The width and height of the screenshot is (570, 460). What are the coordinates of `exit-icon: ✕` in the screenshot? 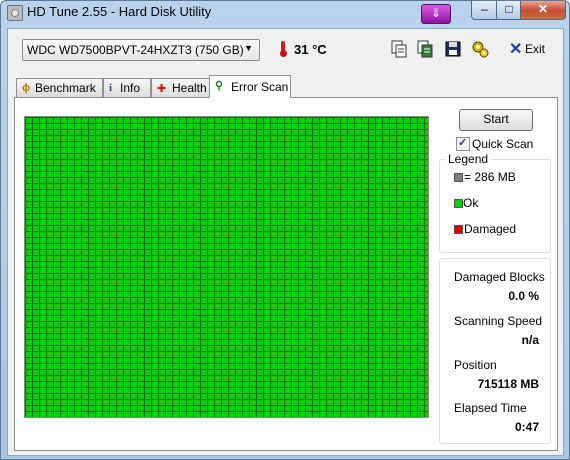 It's located at (516, 49).